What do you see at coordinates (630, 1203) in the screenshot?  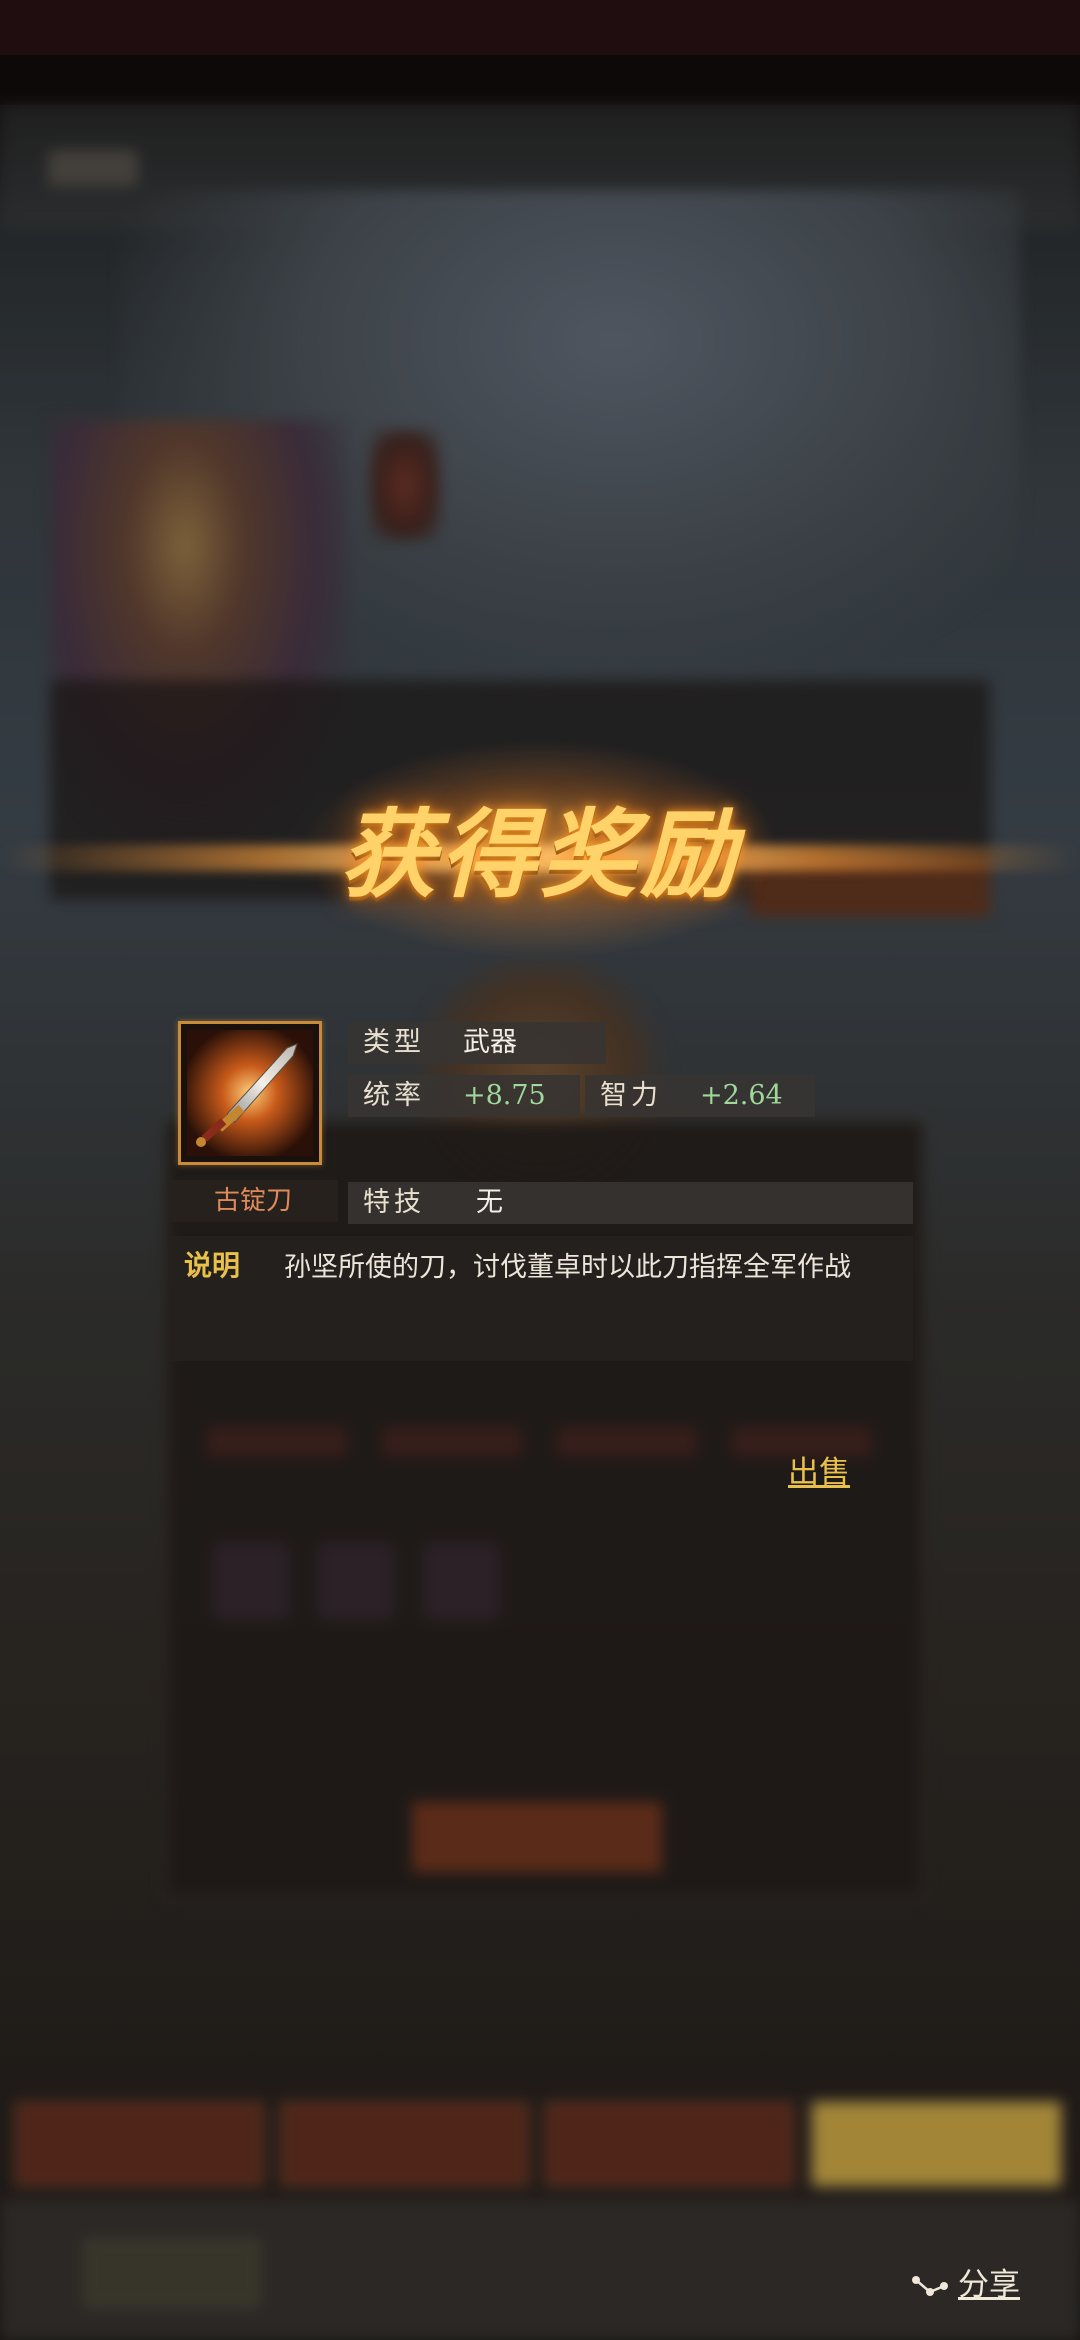 I see `item-skill-row: 特技 无` at bounding box center [630, 1203].